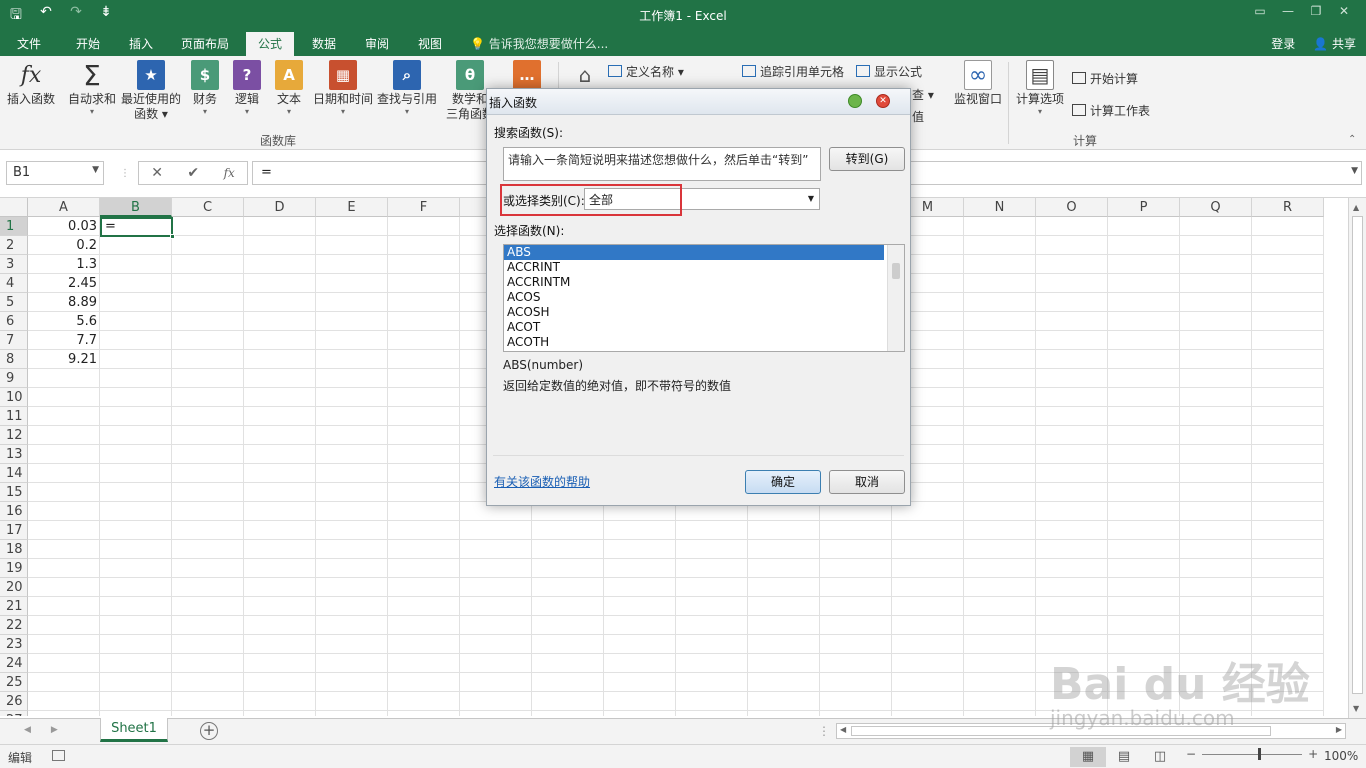 Image resolution: width=1366 pixels, height=768 pixels. What do you see at coordinates (31, 83) in the screenshot?
I see `insert-function-button: fx 插入函数` at bounding box center [31, 83].